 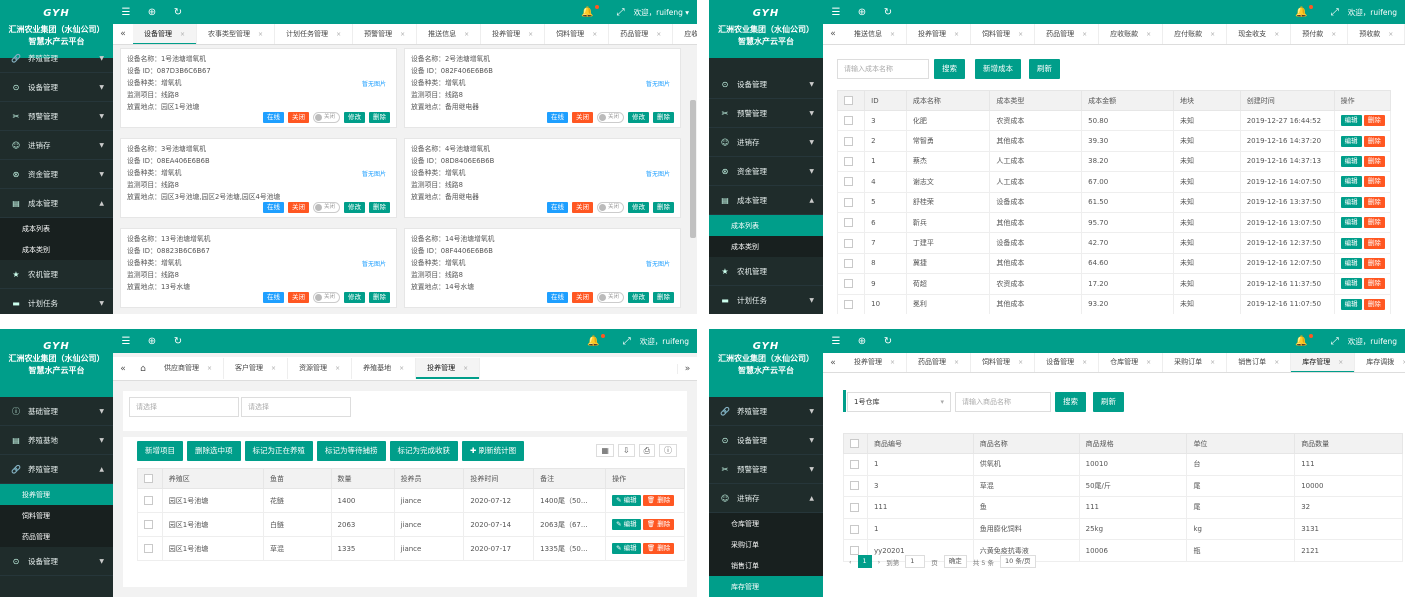 I want to click on toolbar-button: 删除选中项, so click(x=214, y=451).